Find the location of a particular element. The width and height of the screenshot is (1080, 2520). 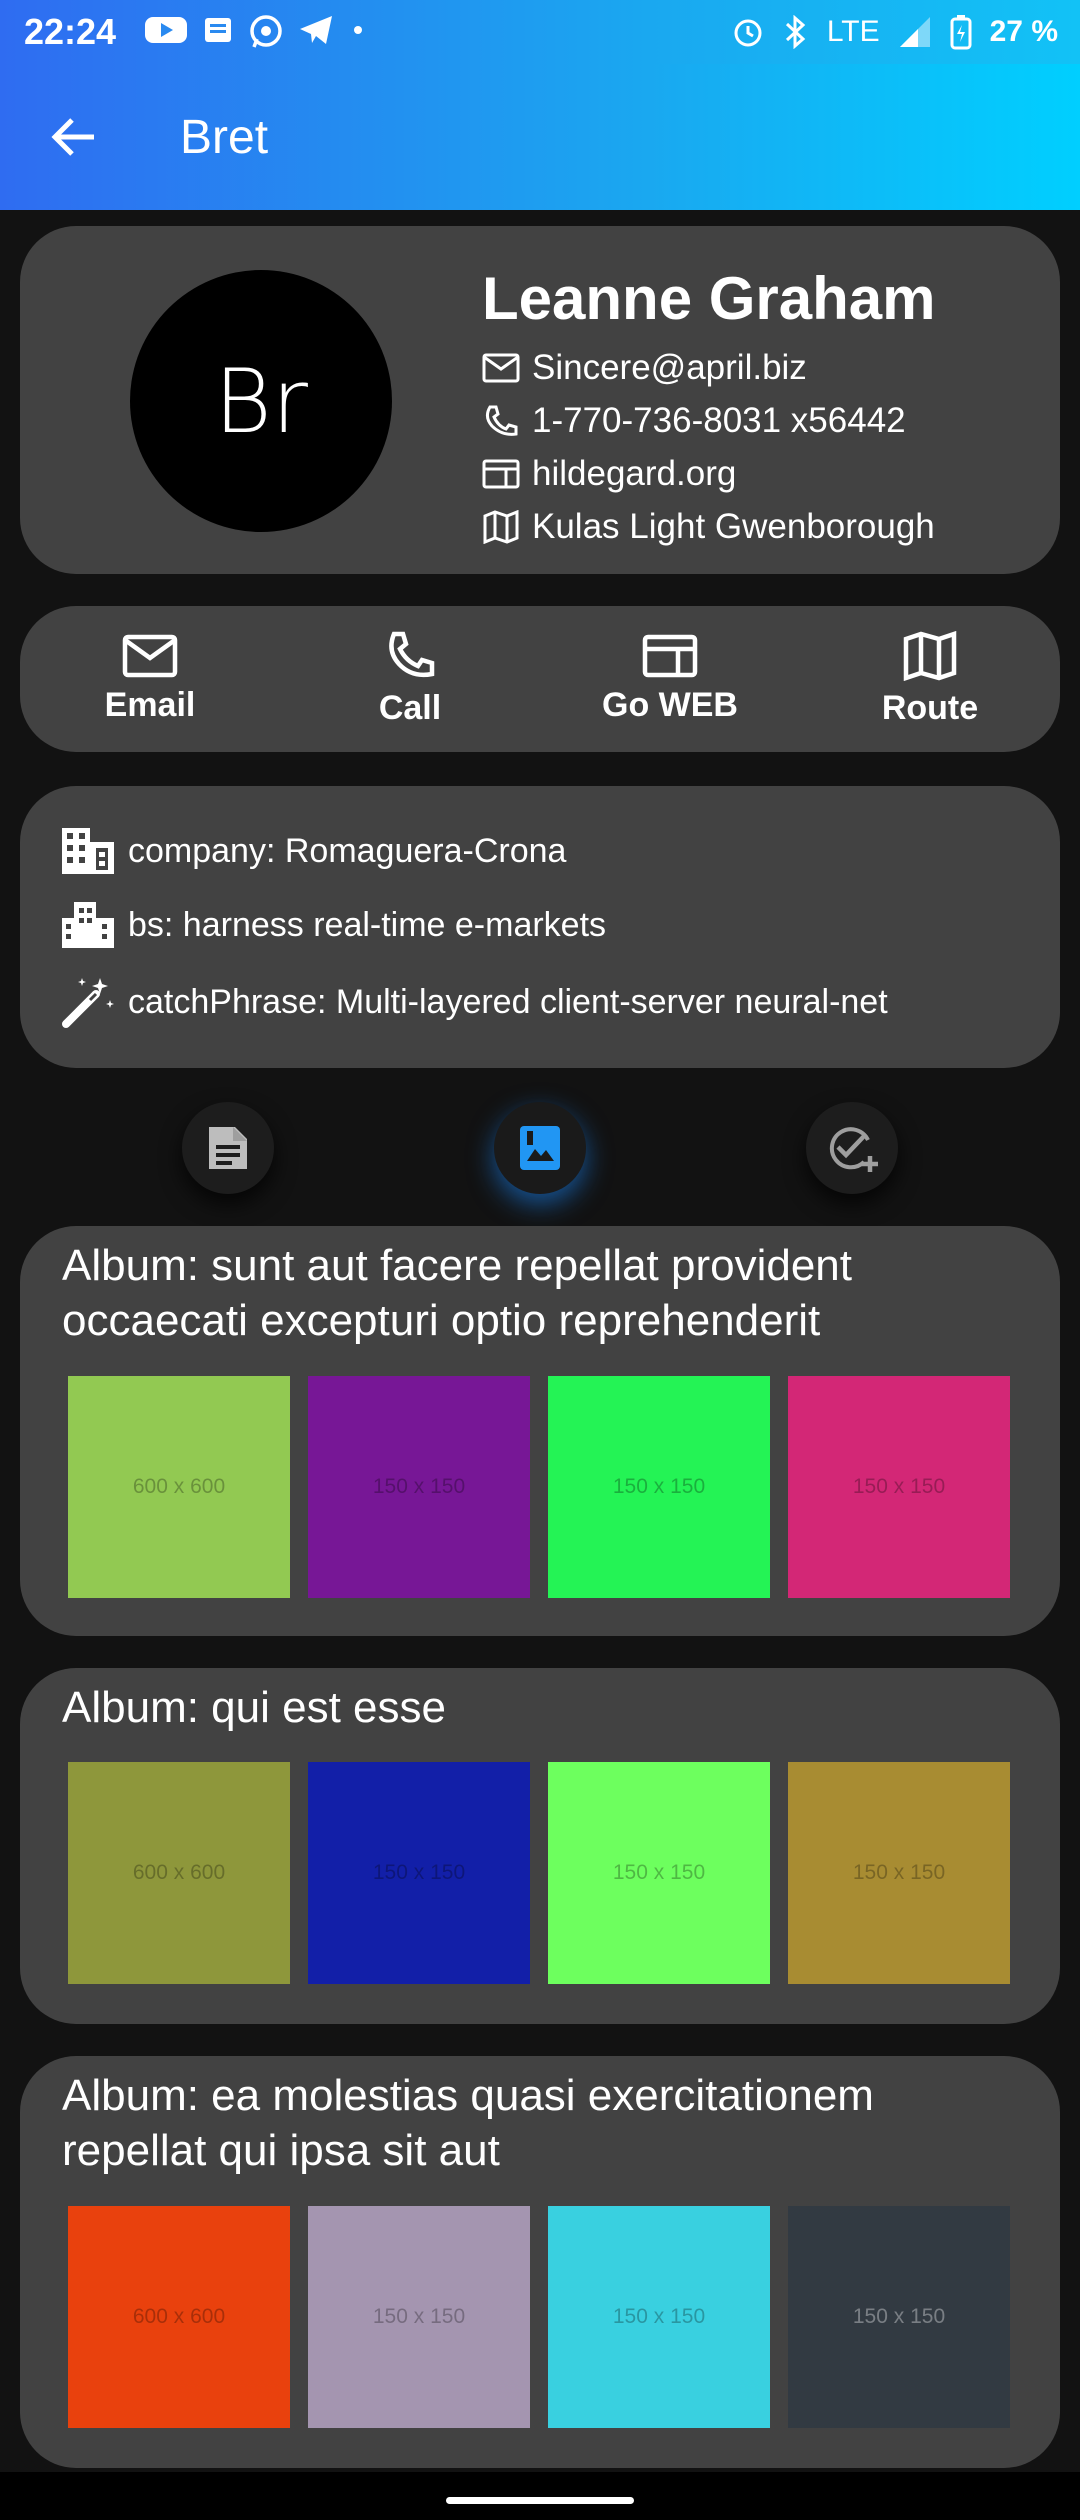

tab-posts is located at coordinates (228, 1148).